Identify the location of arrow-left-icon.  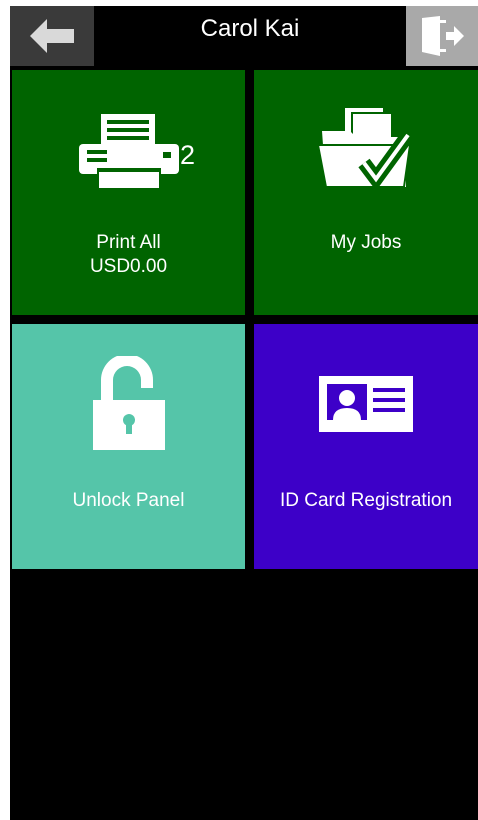
(52, 36).